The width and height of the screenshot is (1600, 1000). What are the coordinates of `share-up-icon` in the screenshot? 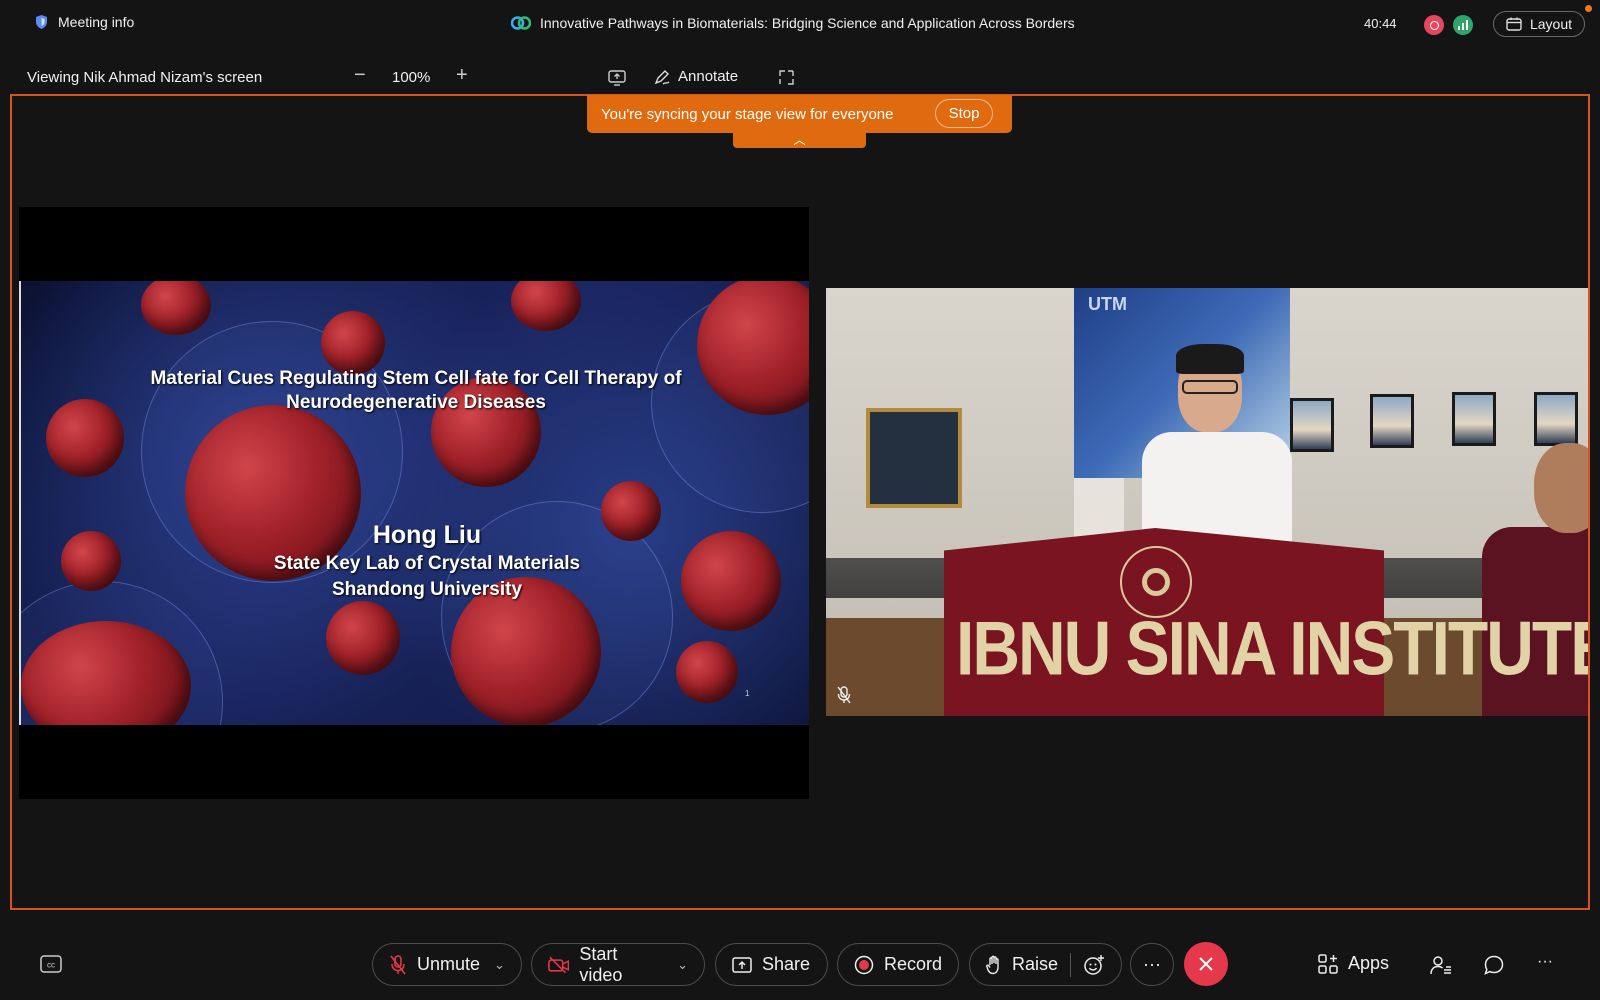 It's located at (742, 964).